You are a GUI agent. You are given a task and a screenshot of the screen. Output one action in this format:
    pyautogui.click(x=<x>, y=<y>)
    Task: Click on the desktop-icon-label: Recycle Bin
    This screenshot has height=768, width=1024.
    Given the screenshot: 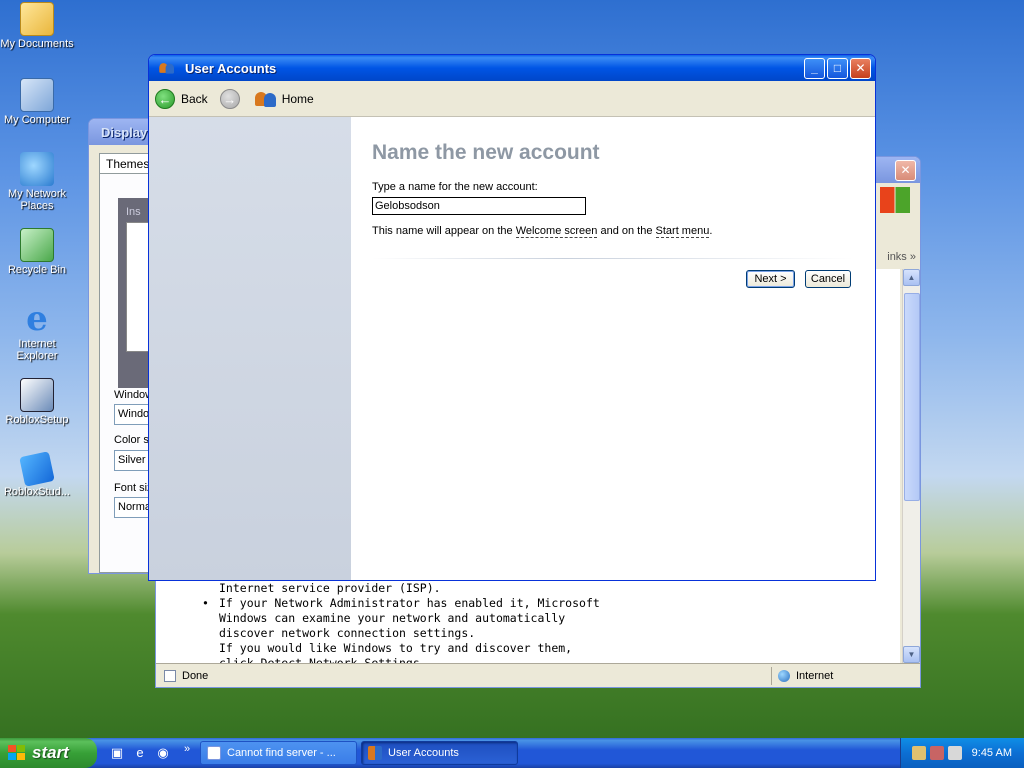 What is the action you would take?
    pyautogui.click(x=37, y=270)
    